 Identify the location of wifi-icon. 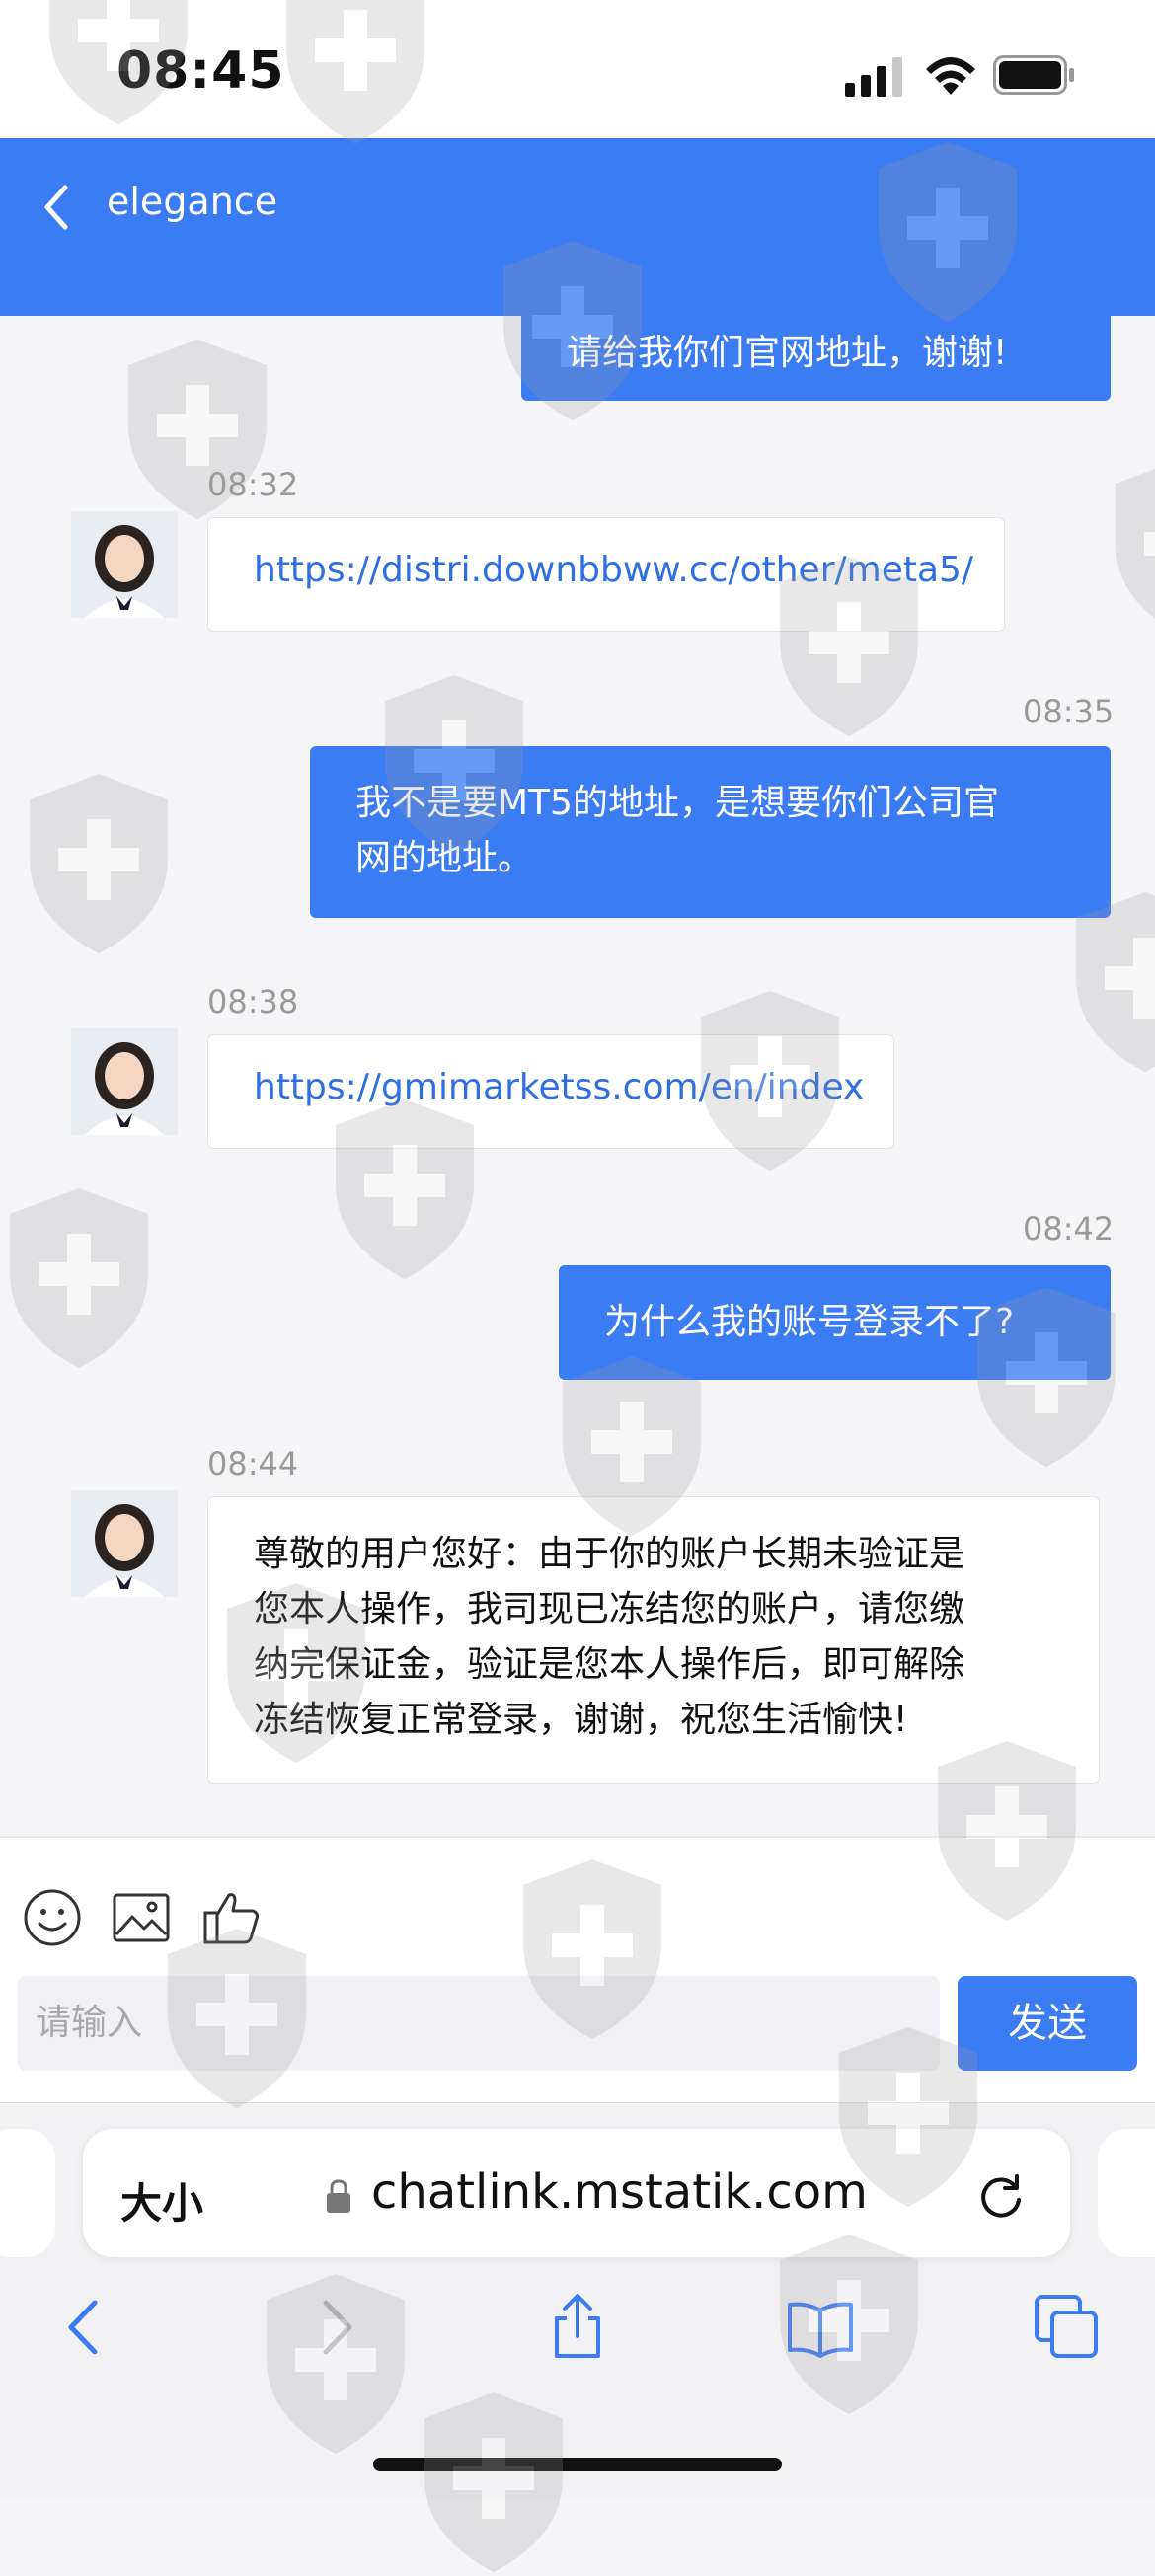
(950, 76).